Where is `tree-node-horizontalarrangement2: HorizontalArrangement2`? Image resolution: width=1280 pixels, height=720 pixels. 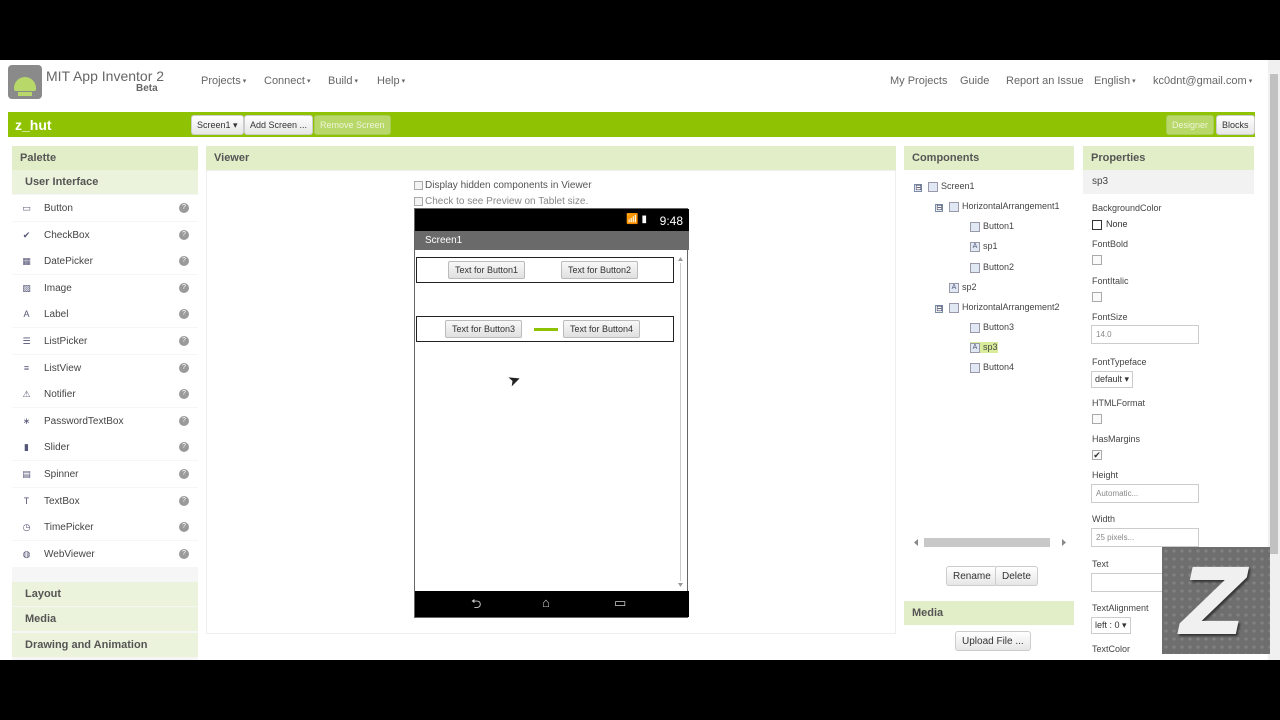
tree-node-horizontalarrangement2: HorizontalArrangement2 is located at coordinates (1004, 307).